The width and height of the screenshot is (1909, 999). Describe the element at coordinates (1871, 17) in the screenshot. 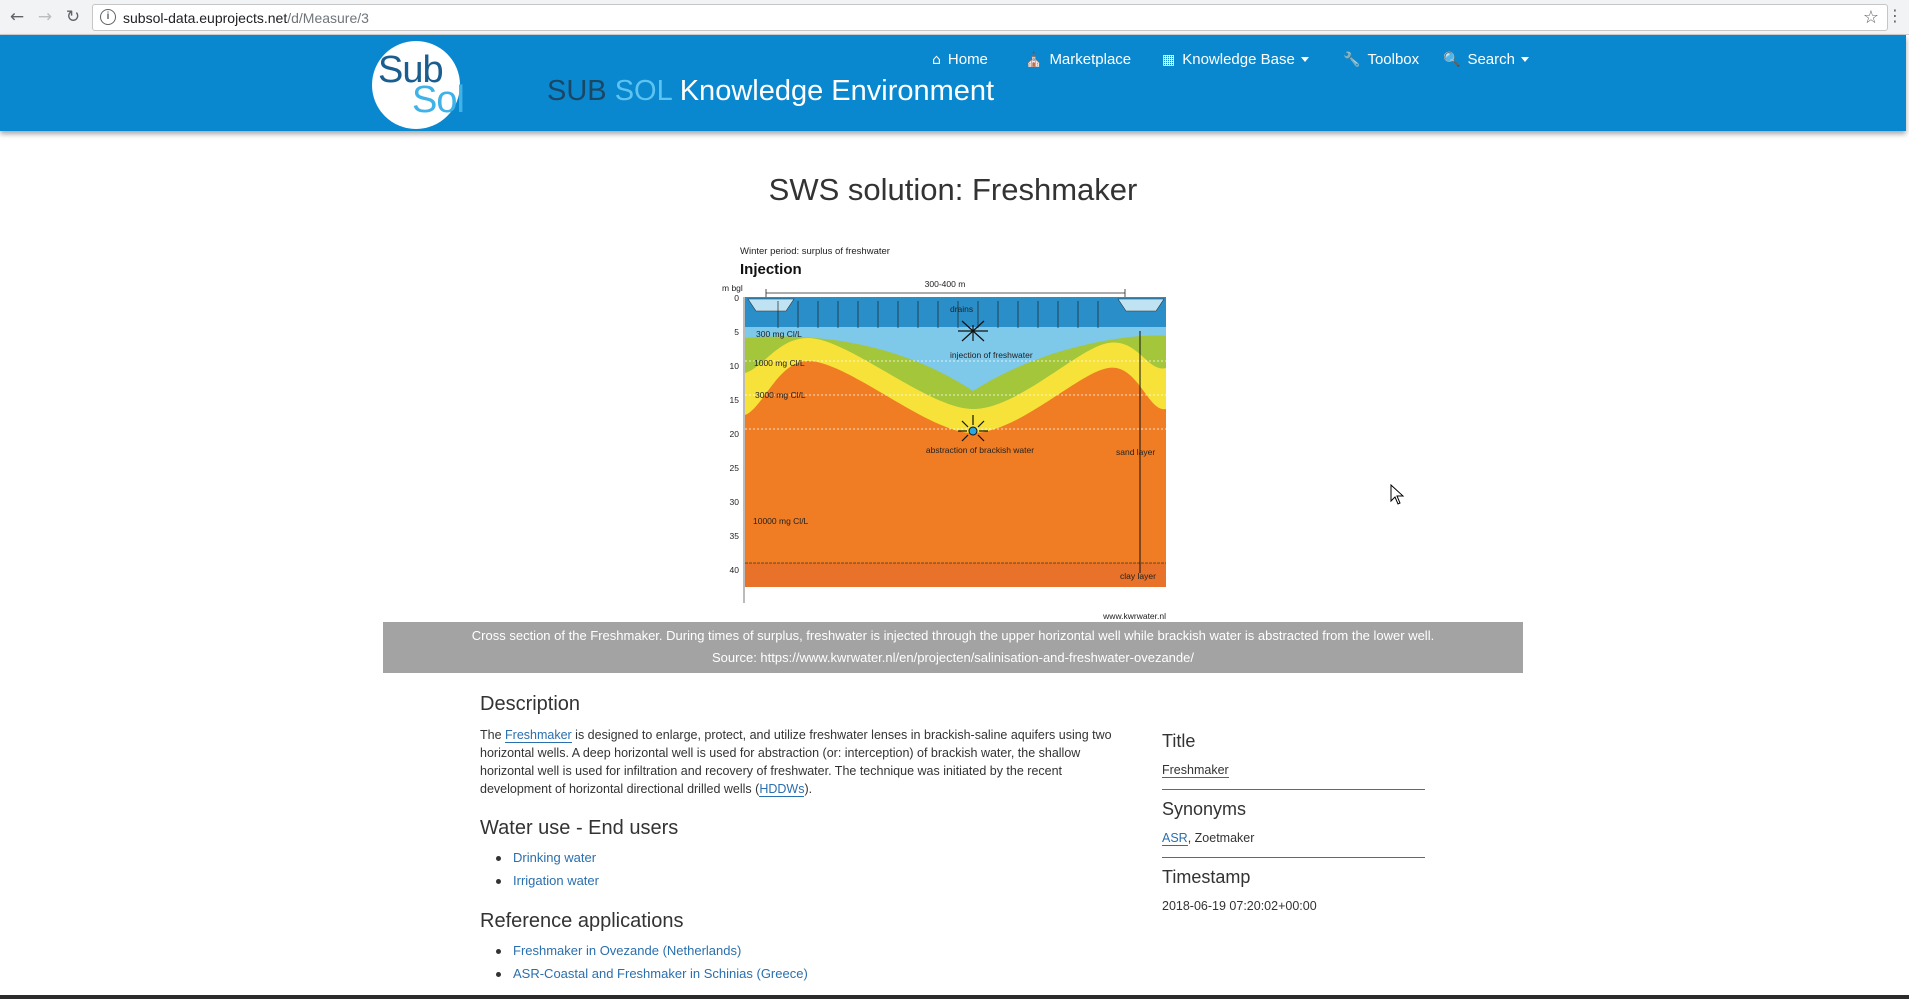

I see `star-icon: ☆` at that location.